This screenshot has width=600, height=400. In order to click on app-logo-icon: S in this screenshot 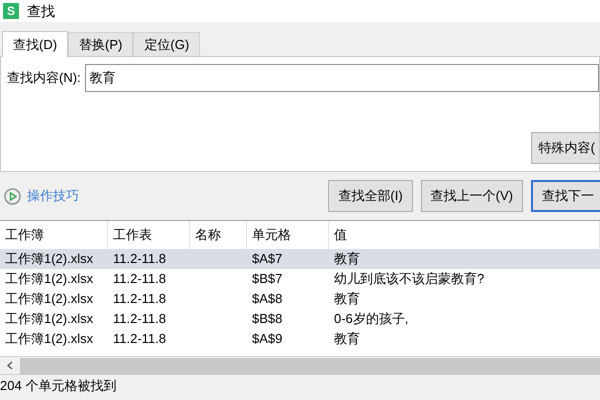, I will do `click(11, 11)`.